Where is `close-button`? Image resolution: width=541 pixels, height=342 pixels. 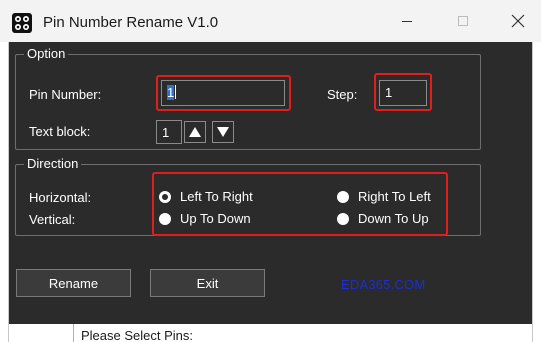
close-button is located at coordinates (518, 21).